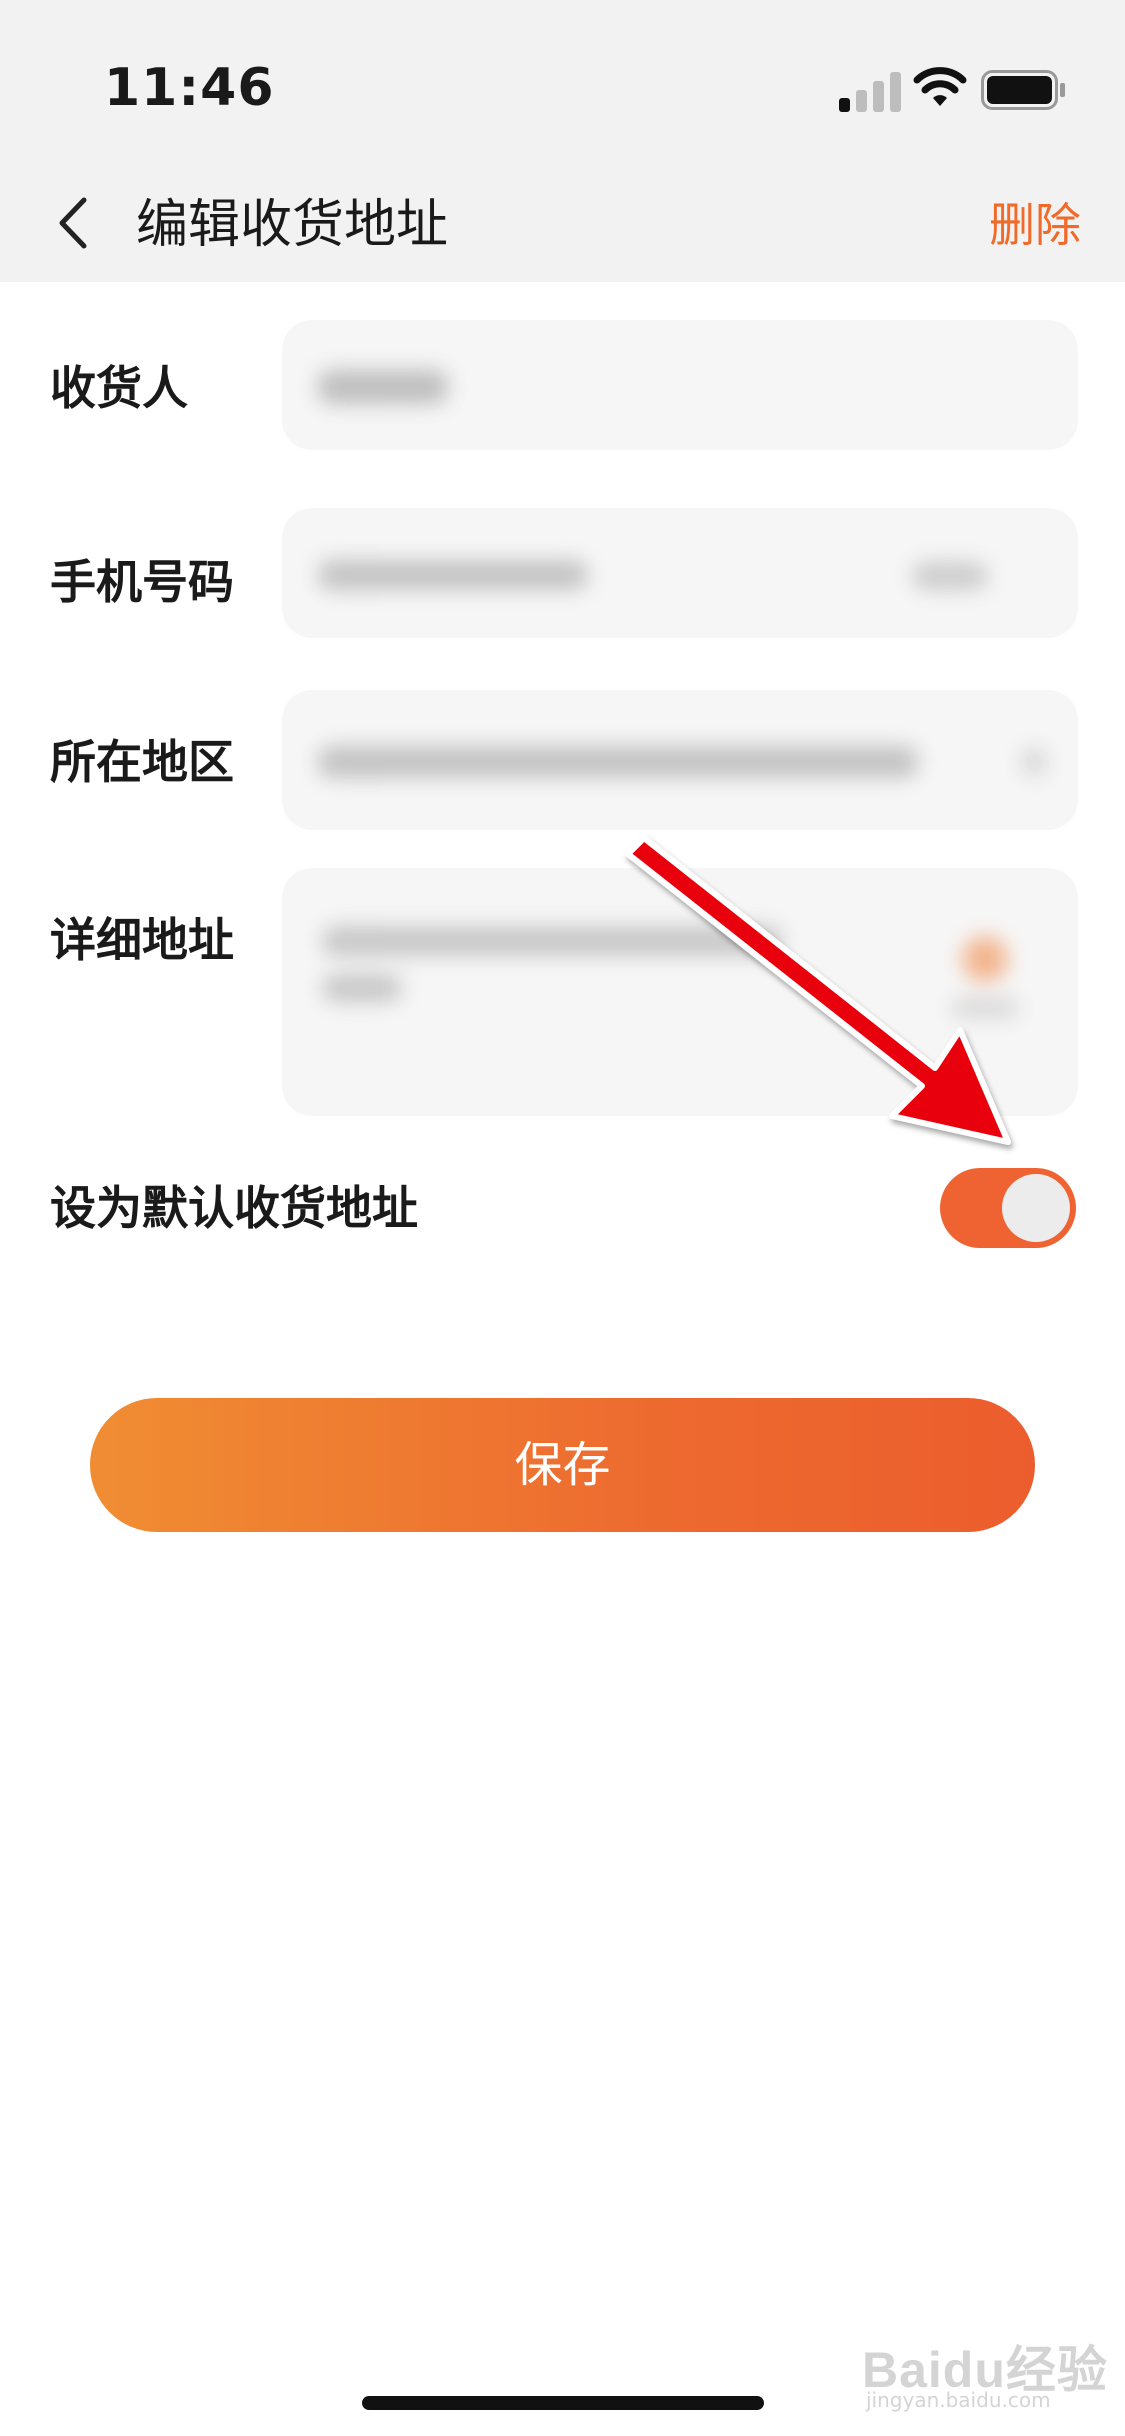 The image size is (1125, 2436). What do you see at coordinates (453, 575) in the screenshot?
I see `phone-value-blurred` at bounding box center [453, 575].